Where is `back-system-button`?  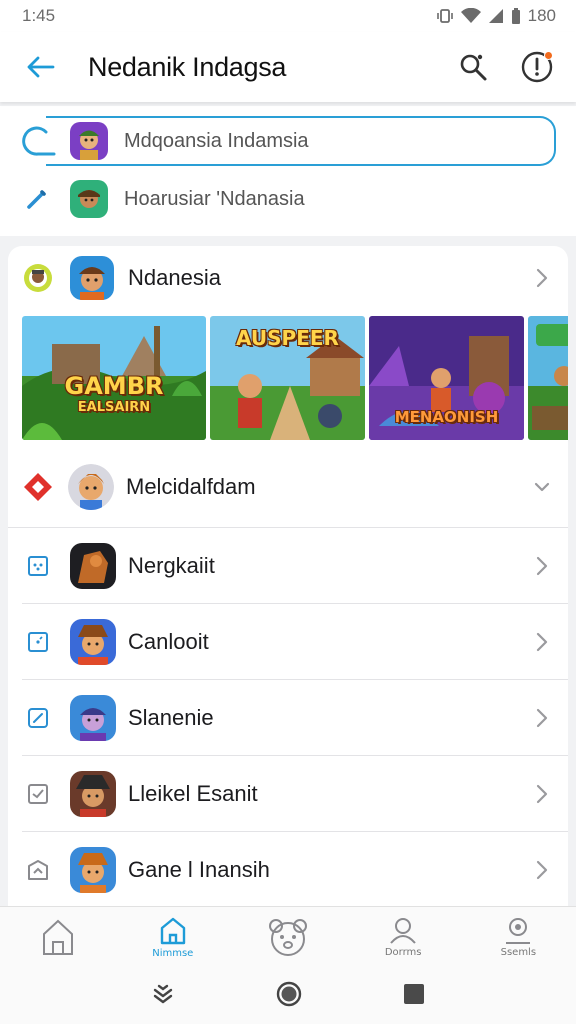
back-system-button is located at coordinates (414, 996).